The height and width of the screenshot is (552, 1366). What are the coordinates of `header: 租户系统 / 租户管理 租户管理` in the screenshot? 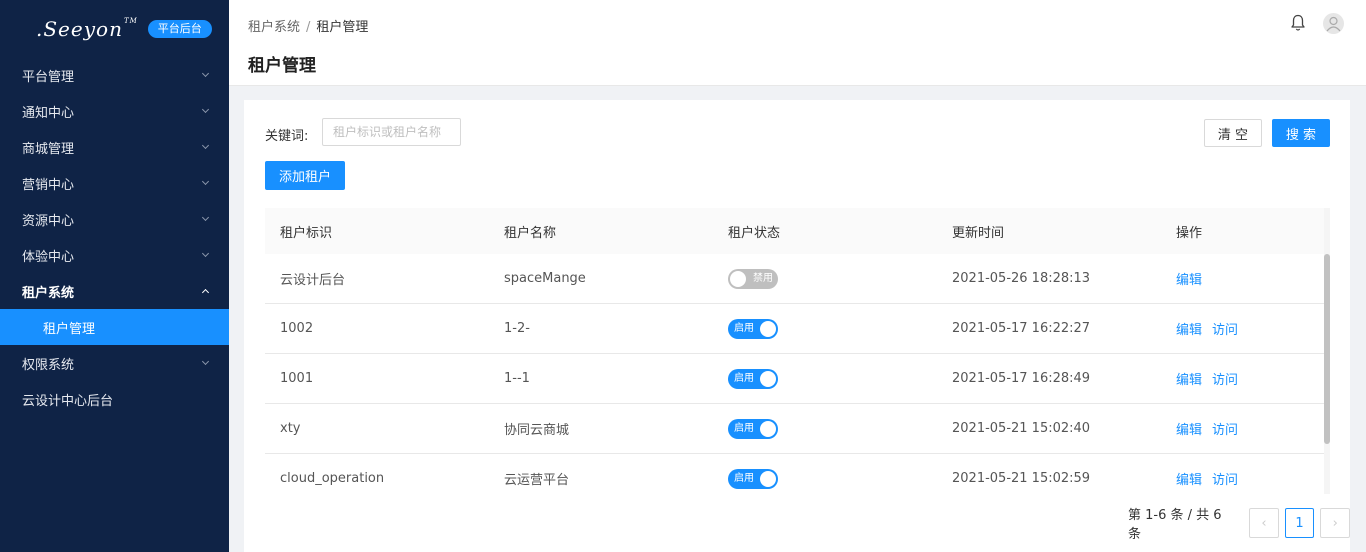 It's located at (797, 43).